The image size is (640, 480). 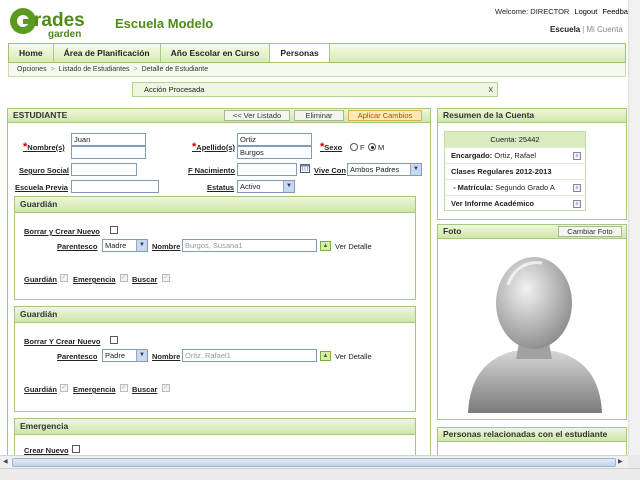 I want to click on emergencia-title: Emergencia, so click(x=215, y=427).